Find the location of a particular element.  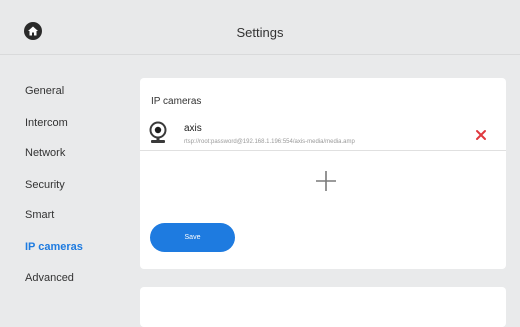

plus-icon is located at coordinates (326, 181).